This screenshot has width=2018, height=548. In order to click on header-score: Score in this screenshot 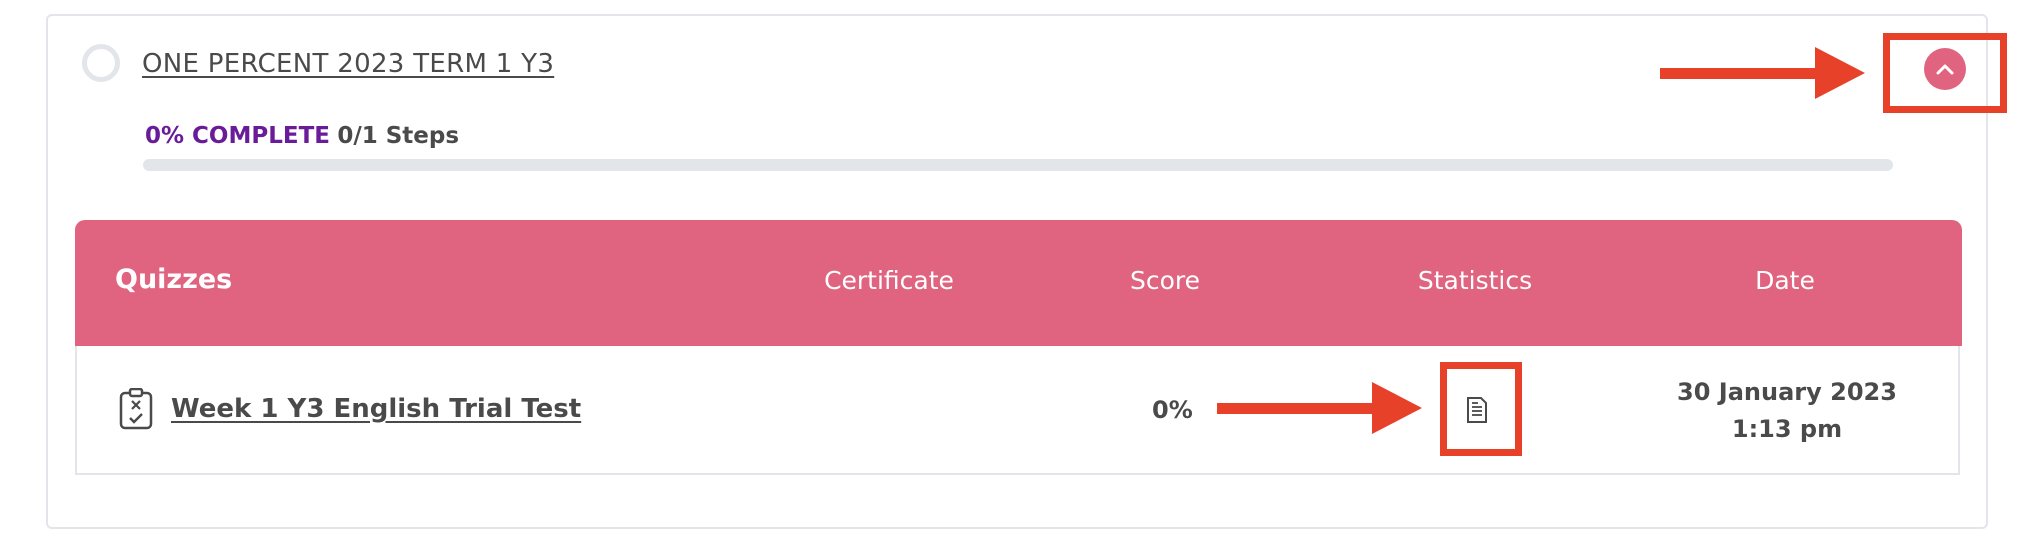, I will do `click(1165, 280)`.